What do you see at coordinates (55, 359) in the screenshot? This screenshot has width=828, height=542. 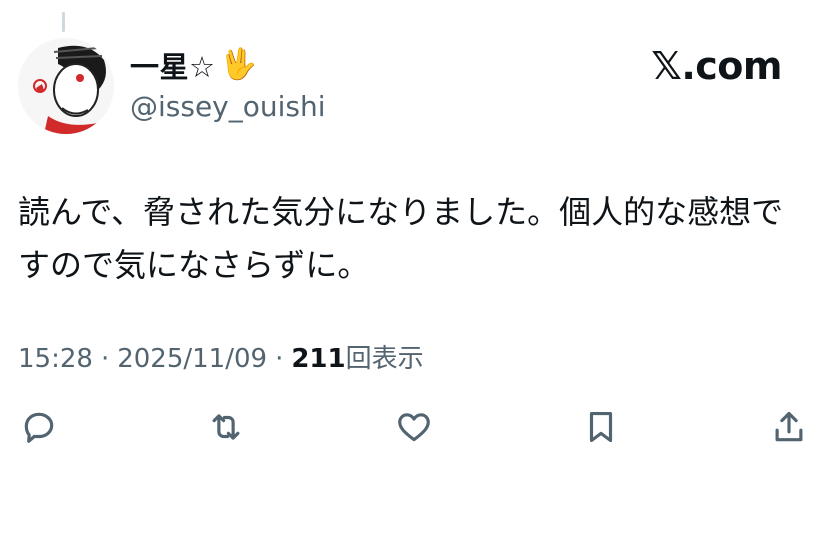 I see `tweet-time: 15:28` at bounding box center [55, 359].